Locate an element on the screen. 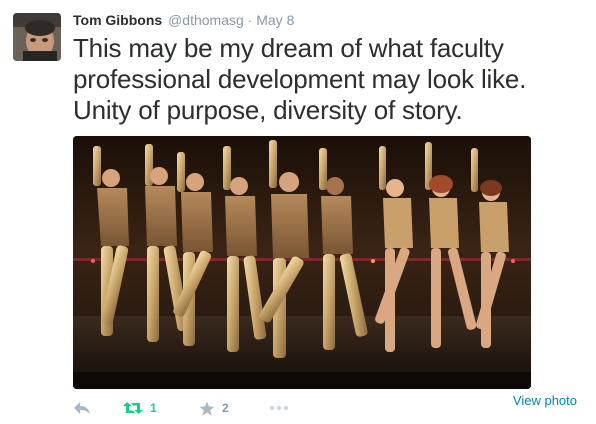  reply-button is located at coordinates (82, 408).